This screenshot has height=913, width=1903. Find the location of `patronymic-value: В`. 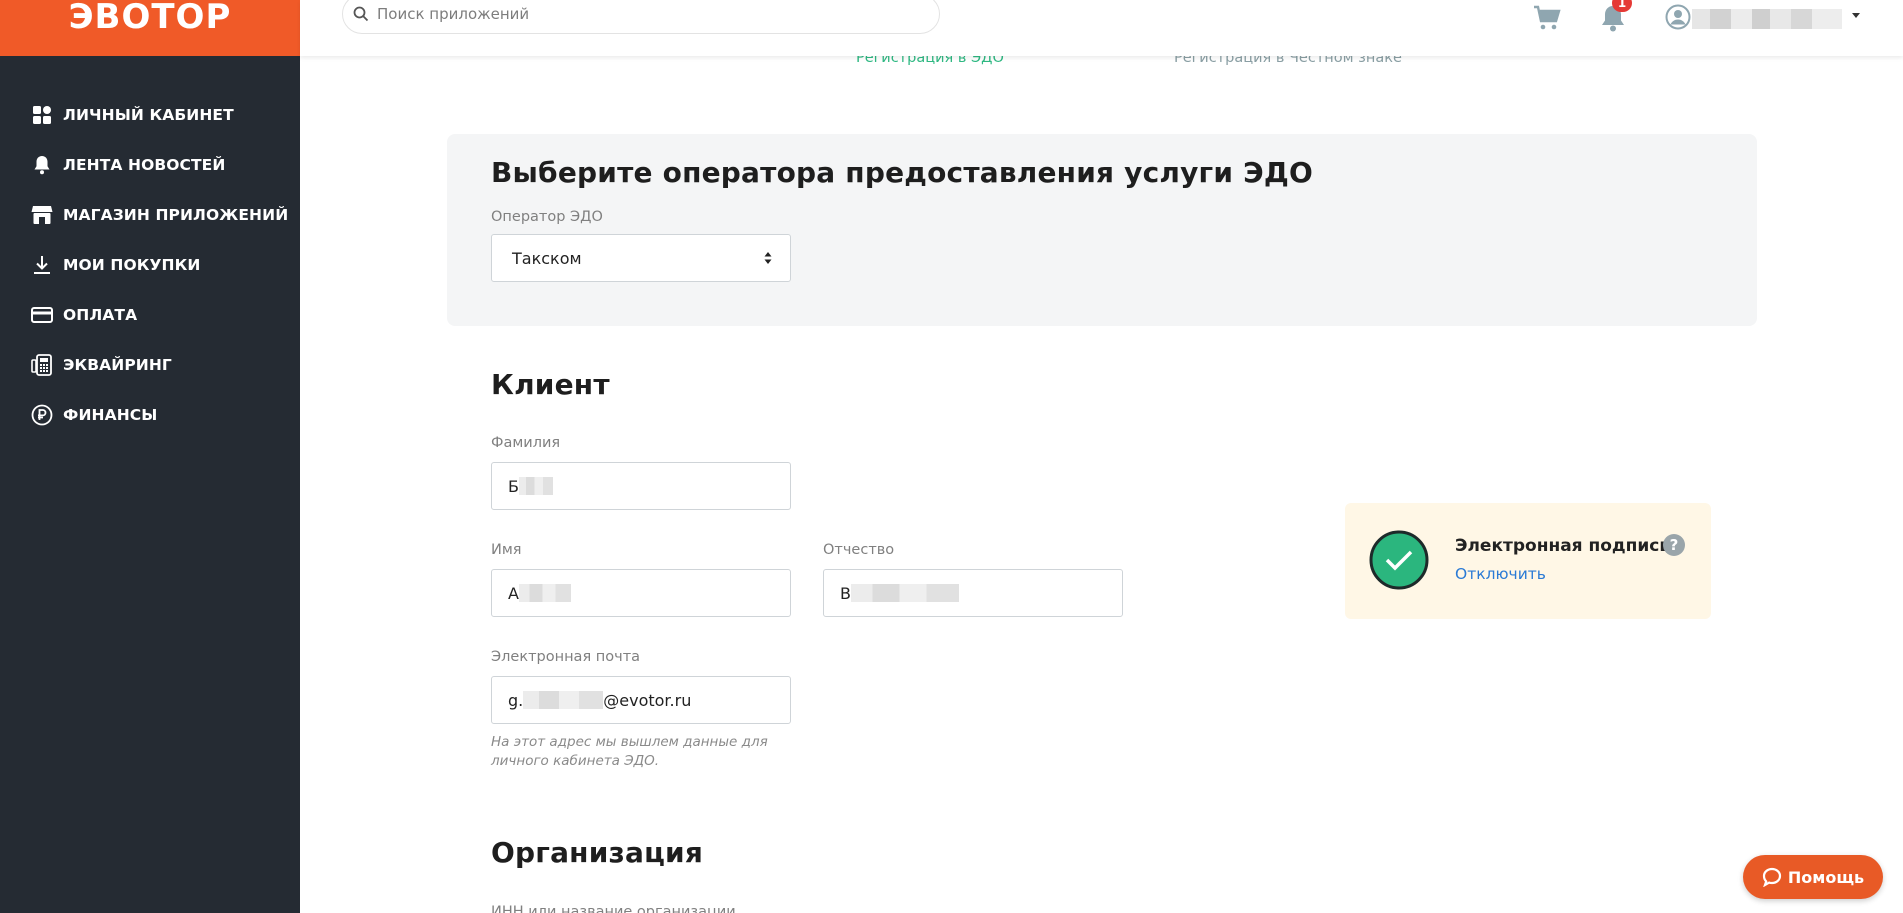

patronymic-value: В is located at coordinates (845, 593).